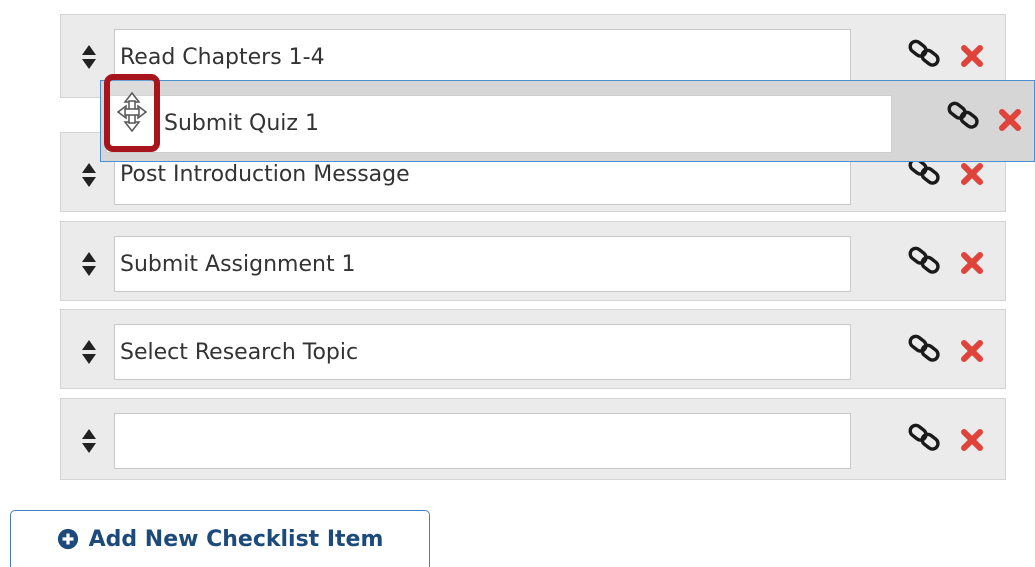  I want to click on move-cursor-highlight, so click(132, 113).